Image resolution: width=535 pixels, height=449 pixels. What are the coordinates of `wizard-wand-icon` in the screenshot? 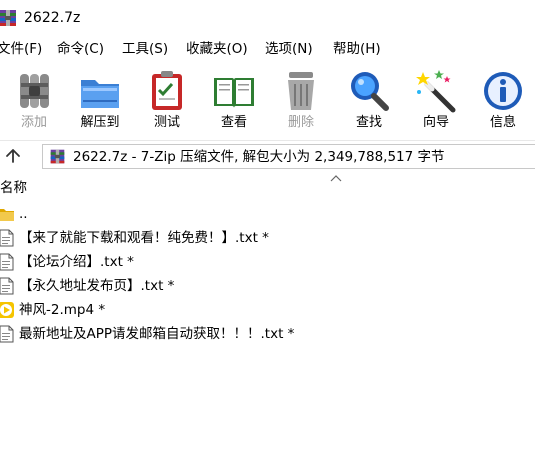 It's located at (436, 91).